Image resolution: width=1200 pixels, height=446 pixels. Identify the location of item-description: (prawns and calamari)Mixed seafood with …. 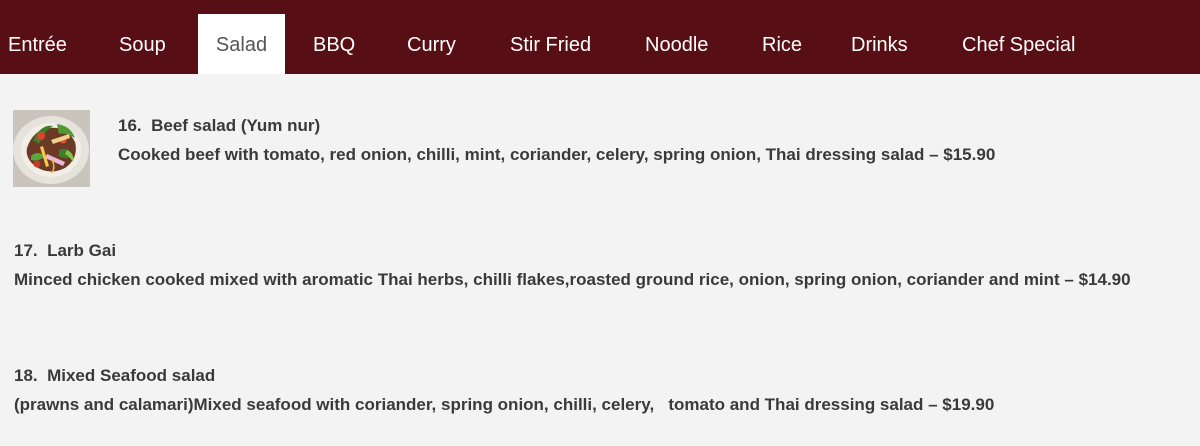
(504, 404).